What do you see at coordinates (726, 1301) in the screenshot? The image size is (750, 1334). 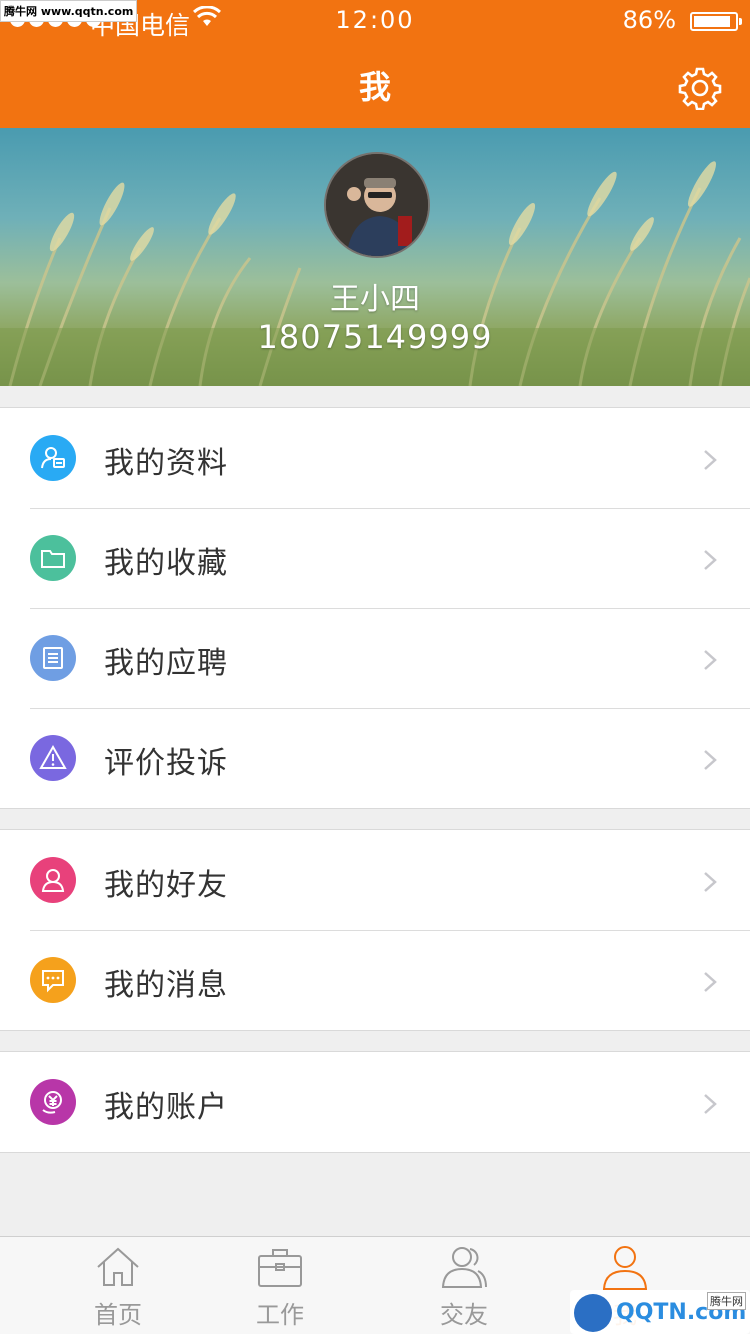 I see `watermark-badge: 腾牛网` at bounding box center [726, 1301].